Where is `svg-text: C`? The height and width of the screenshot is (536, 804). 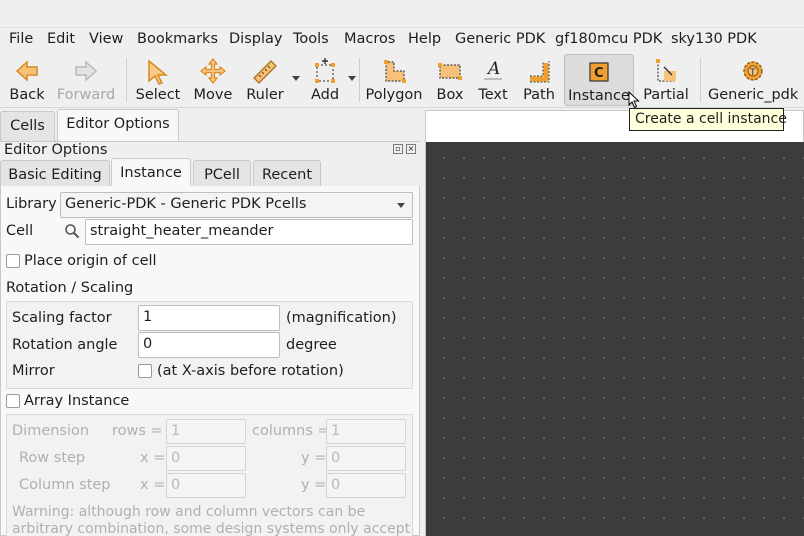
svg-text: C is located at coordinates (599, 73).